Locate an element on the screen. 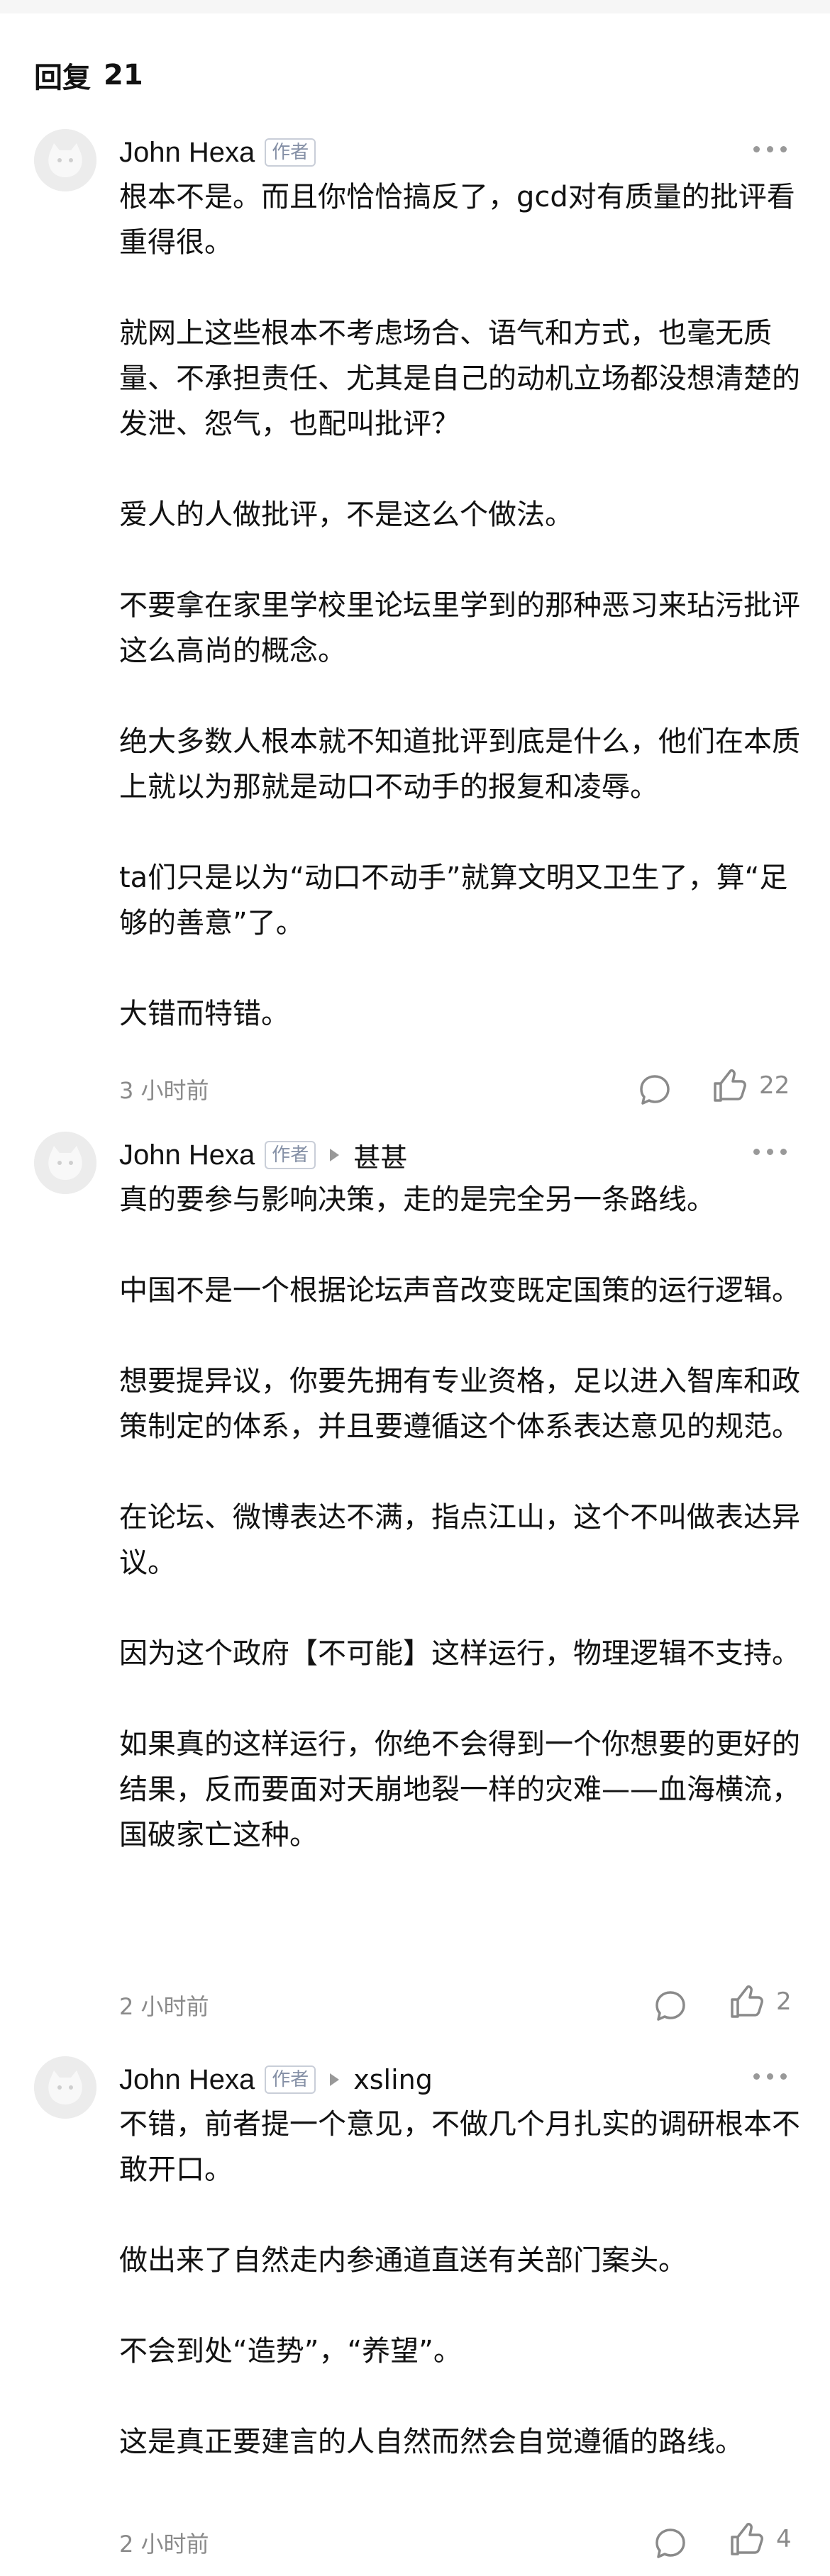 Image resolution: width=830 pixels, height=2576 pixels. comment-paragraph: 根本不是。而且你恰恰搞反了，gcd对有质量的批评看重得很。 is located at coordinates (457, 220).